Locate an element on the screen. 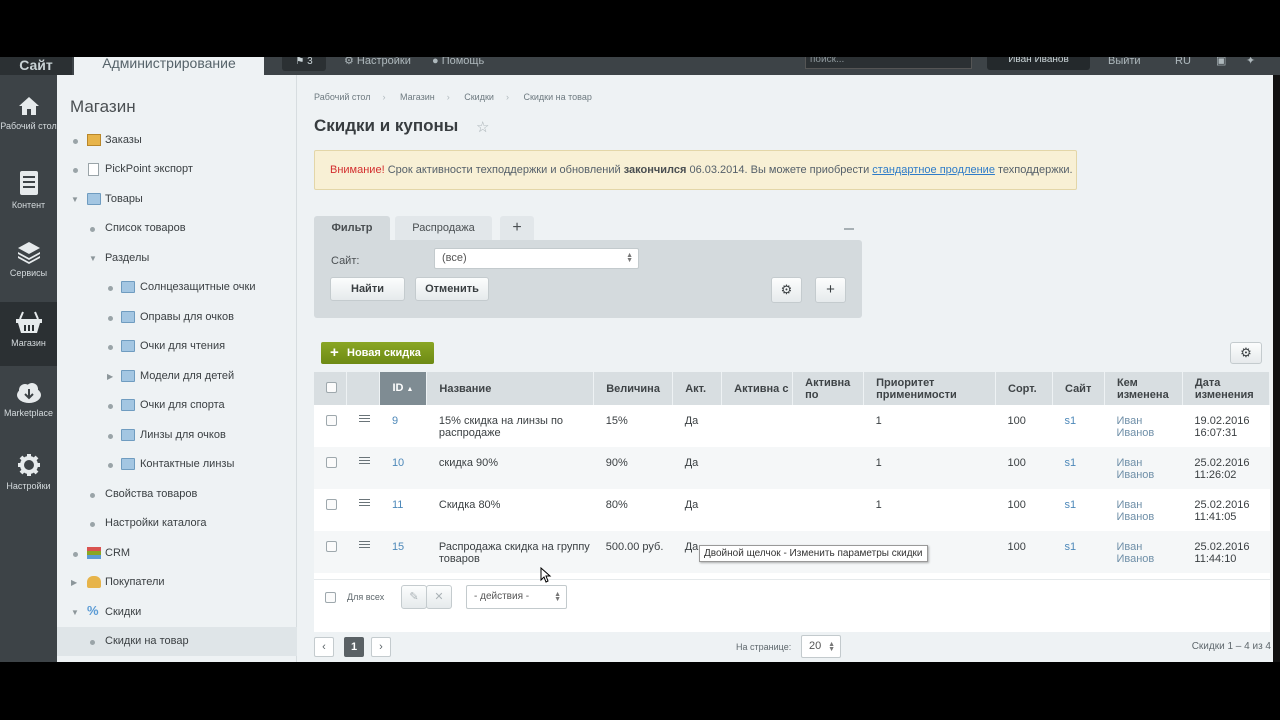 This screenshot has height=720, width=1280. select-all-checkbox is located at coordinates (331, 388).